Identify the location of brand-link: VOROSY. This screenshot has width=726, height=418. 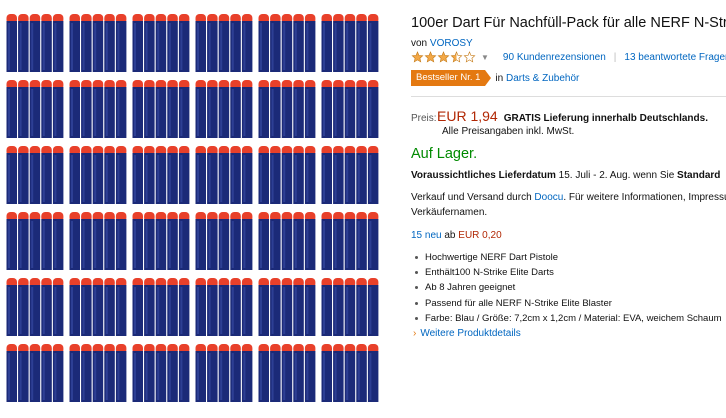
(451, 43).